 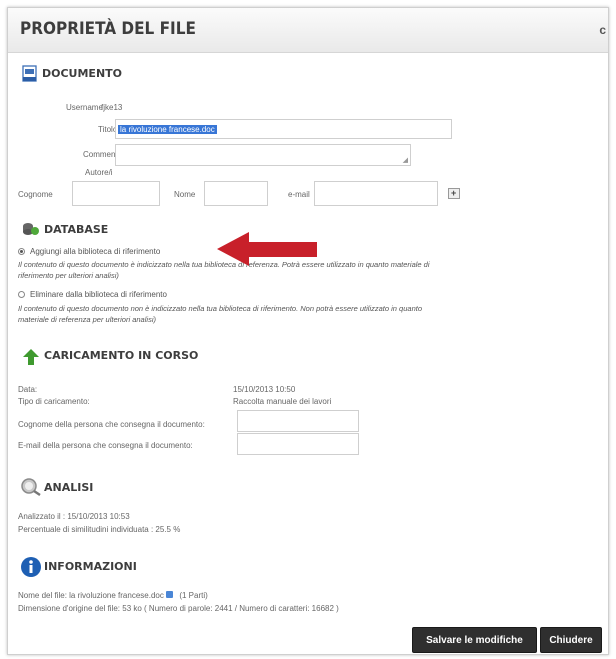 What do you see at coordinates (167, 129) in the screenshot?
I see `titolo-selected-text: la rivoluzione francese.doc` at bounding box center [167, 129].